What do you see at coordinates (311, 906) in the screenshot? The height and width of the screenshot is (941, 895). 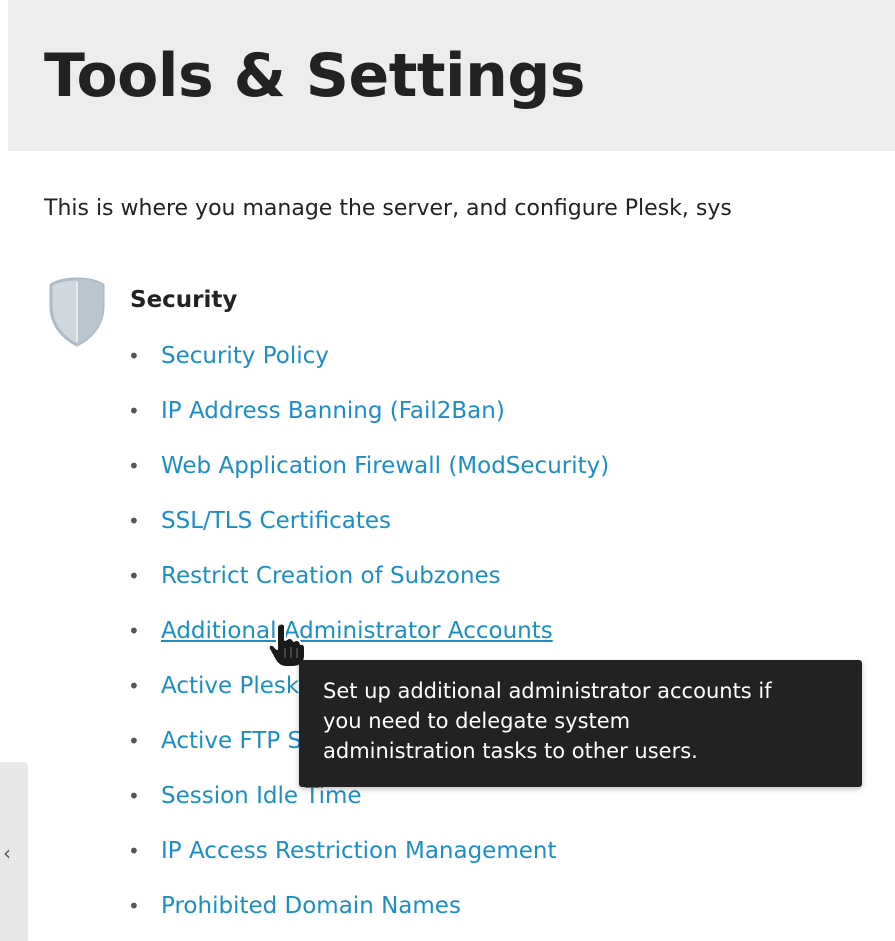 I see `security-link: Prohibited Domain Names` at bounding box center [311, 906].